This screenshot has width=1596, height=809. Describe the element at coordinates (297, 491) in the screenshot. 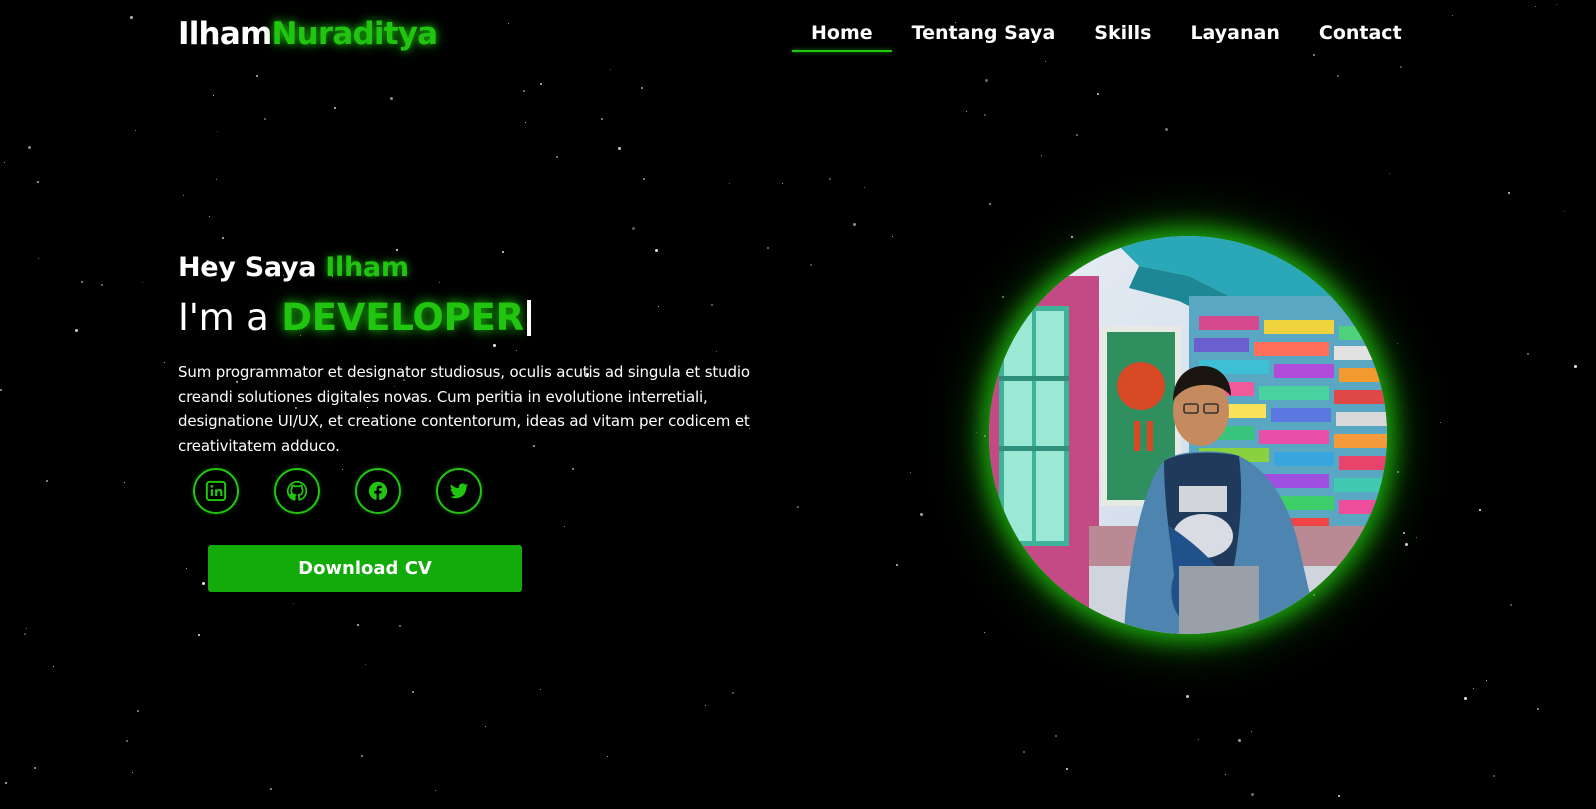

I see `github-link` at that location.